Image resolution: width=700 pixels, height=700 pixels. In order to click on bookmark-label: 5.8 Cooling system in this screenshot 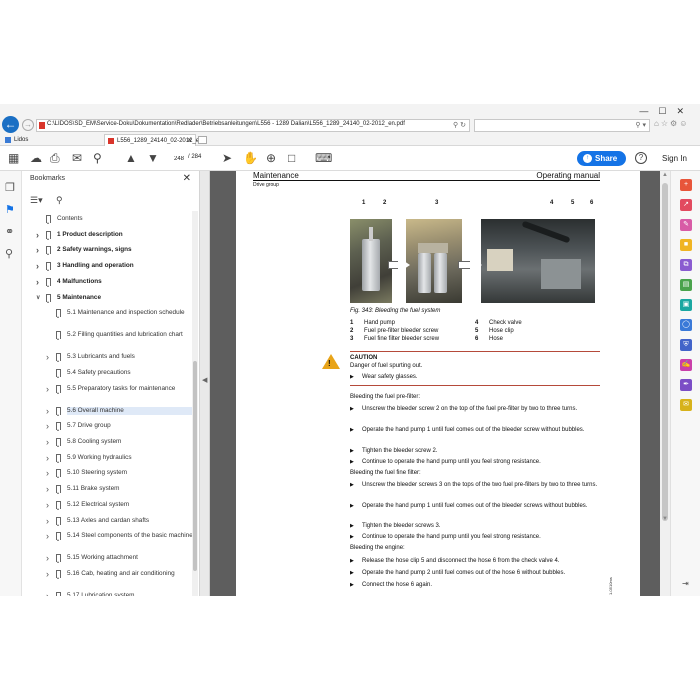, I will do `click(94, 441)`.